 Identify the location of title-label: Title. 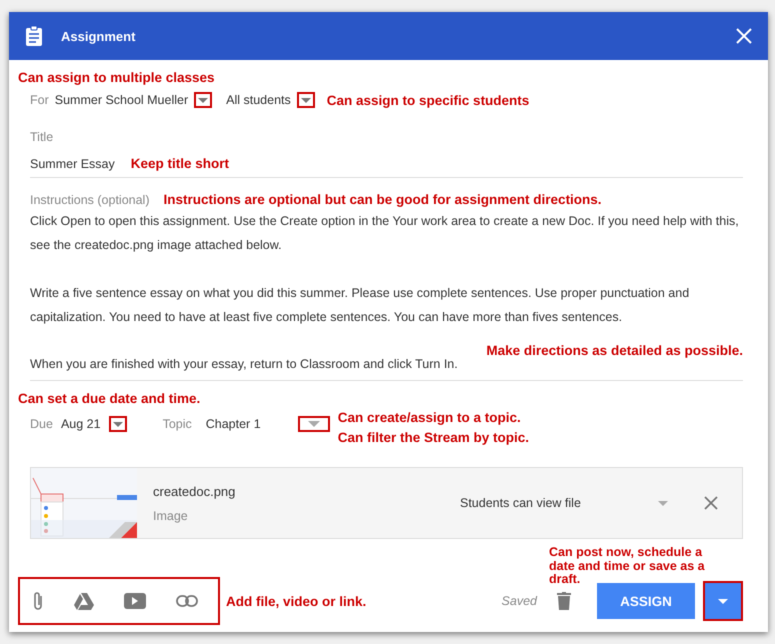
(42, 137).